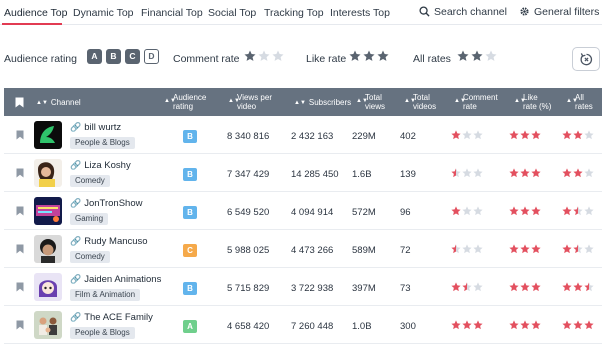 The image size is (602, 346). What do you see at coordinates (109, 241) in the screenshot?
I see `channel-name-link: 🔗 Rudy Mancuso` at bounding box center [109, 241].